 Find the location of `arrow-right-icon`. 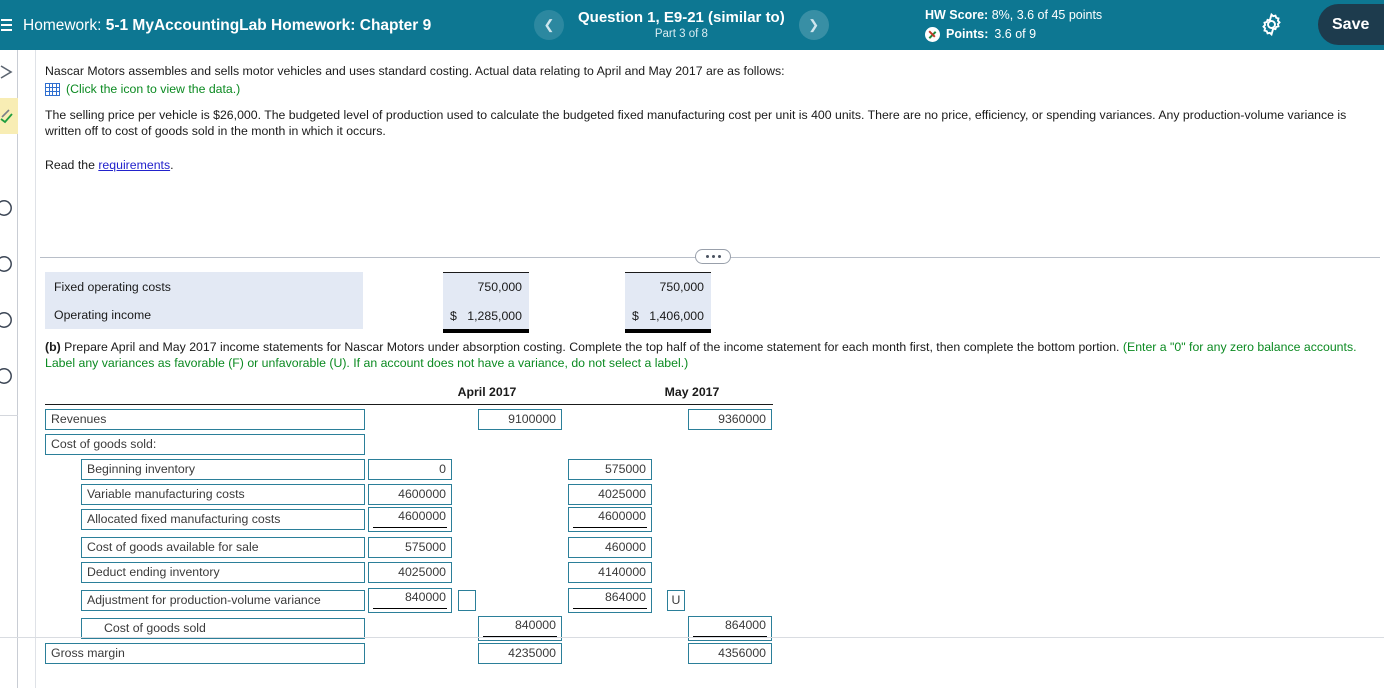

arrow-right-icon is located at coordinates (6, 72).